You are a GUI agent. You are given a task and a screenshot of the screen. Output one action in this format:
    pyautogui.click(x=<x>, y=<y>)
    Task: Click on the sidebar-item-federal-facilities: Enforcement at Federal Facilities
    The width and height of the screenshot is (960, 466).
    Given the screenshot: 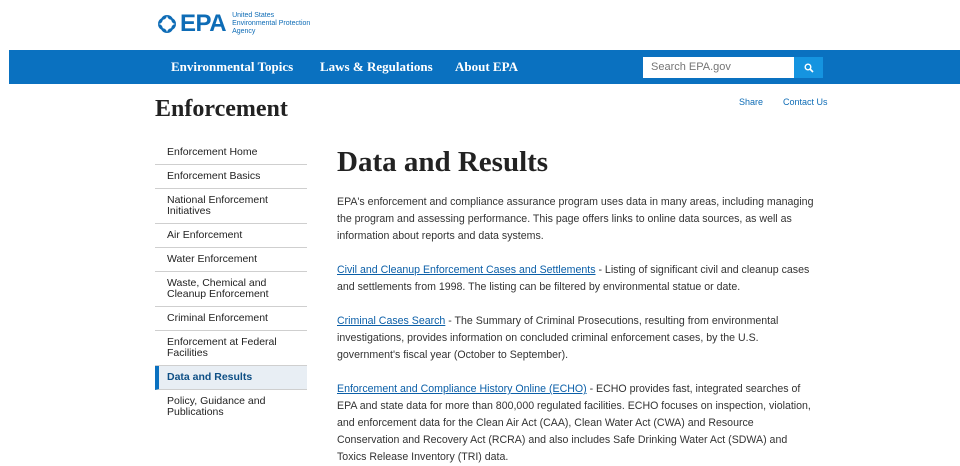 What is the action you would take?
    pyautogui.click(x=231, y=348)
    